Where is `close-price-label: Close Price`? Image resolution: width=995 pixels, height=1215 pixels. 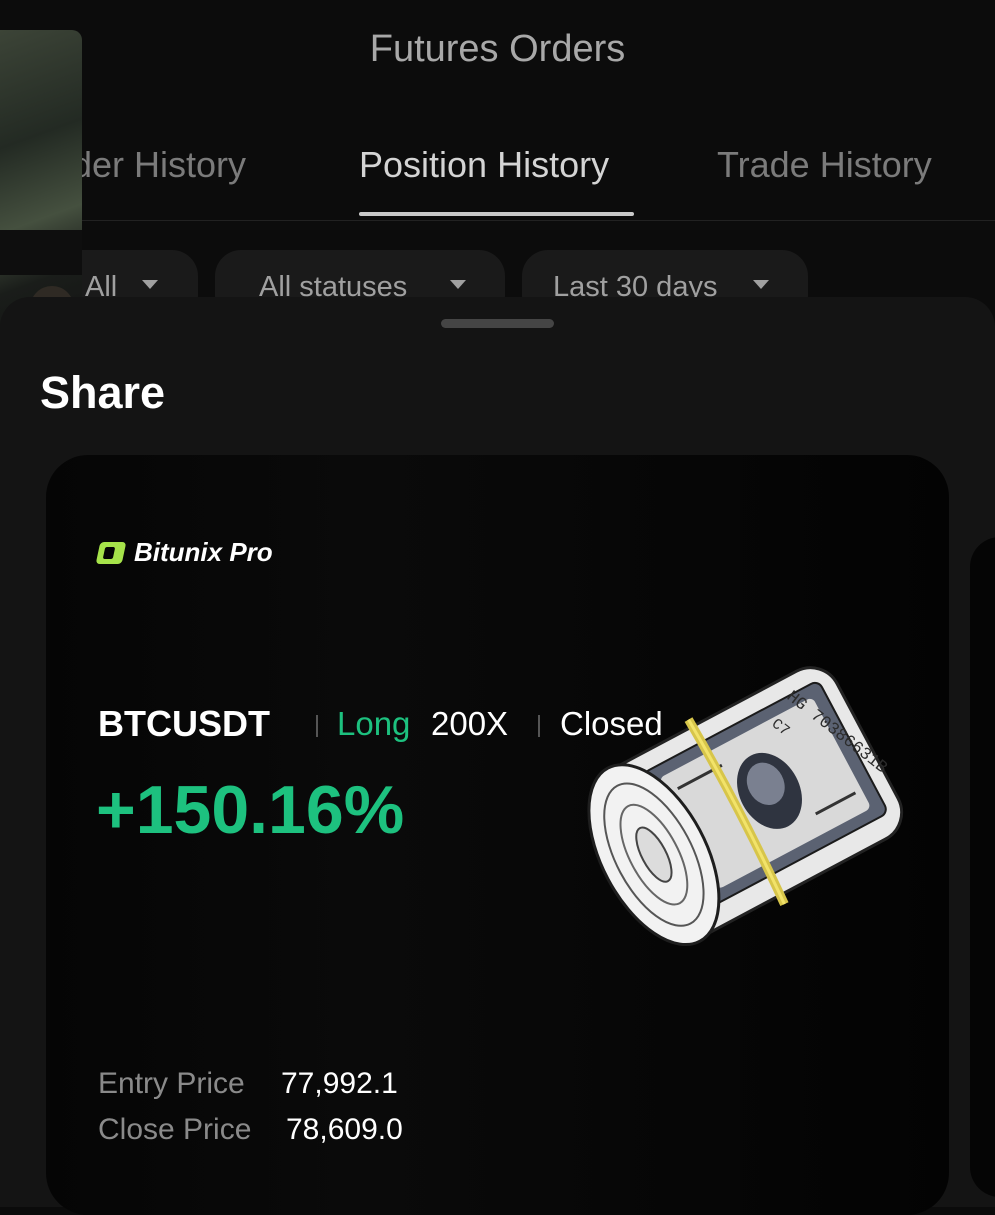 close-price-label: Close Price is located at coordinates (175, 1129).